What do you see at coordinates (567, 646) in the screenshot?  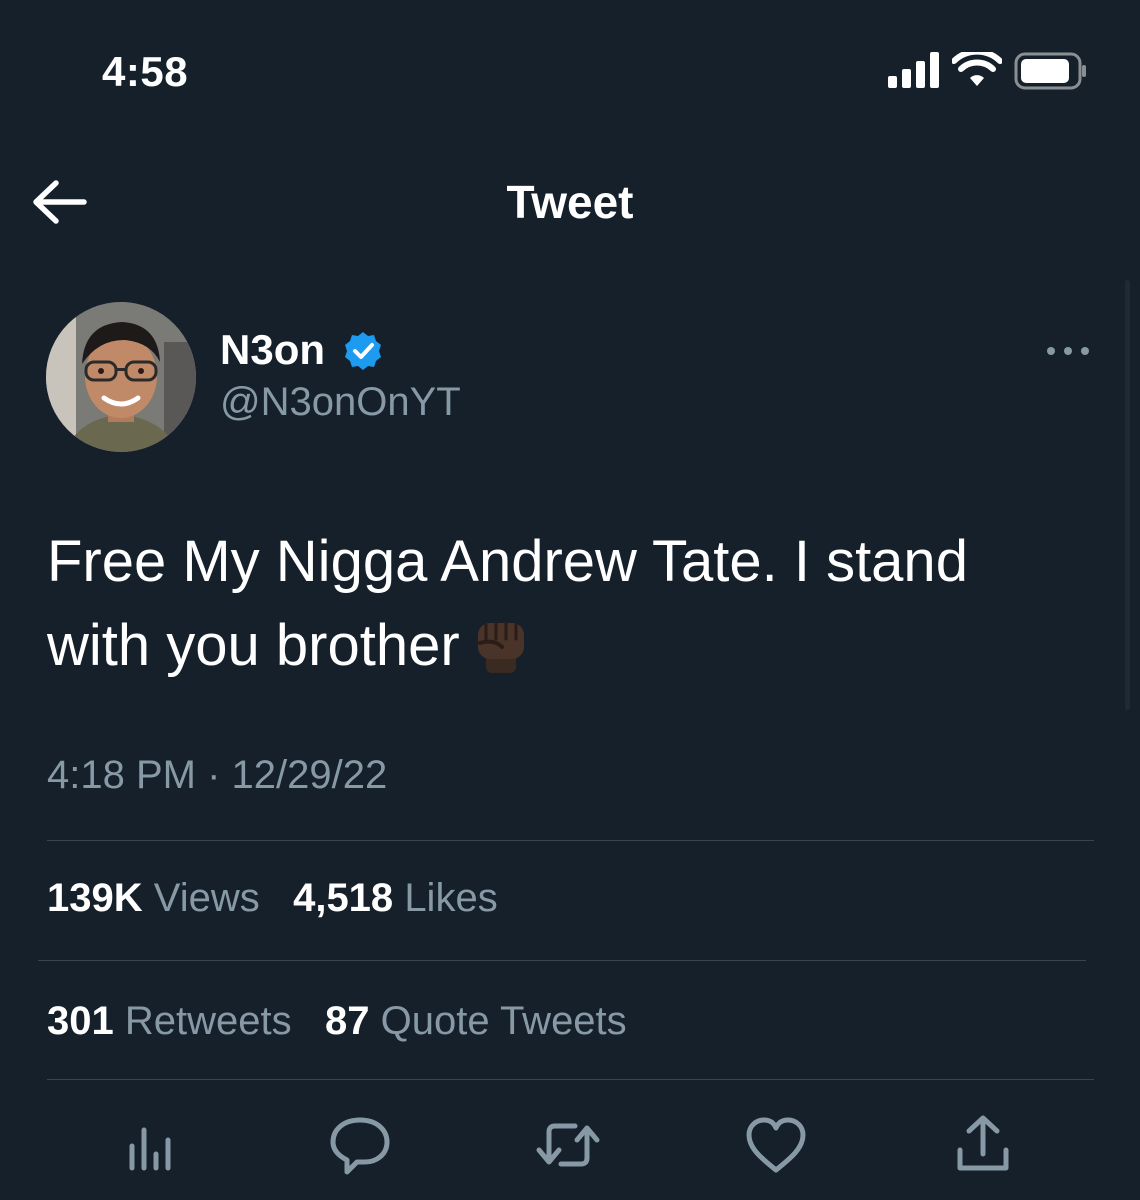 I see `tweet-text-line2: with you brother` at bounding box center [567, 646].